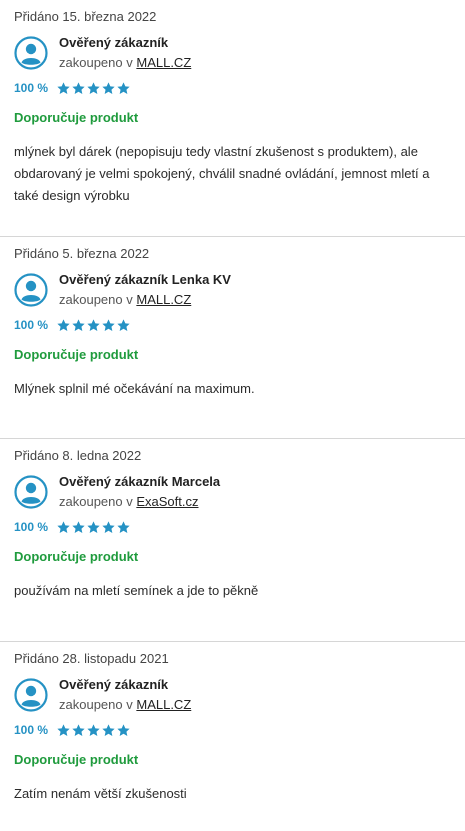 The image size is (465, 831). Describe the element at coordinates (91, 658) in the screenshot. I see `review-date: Přidáno 28. listopadu 2021` at that location.